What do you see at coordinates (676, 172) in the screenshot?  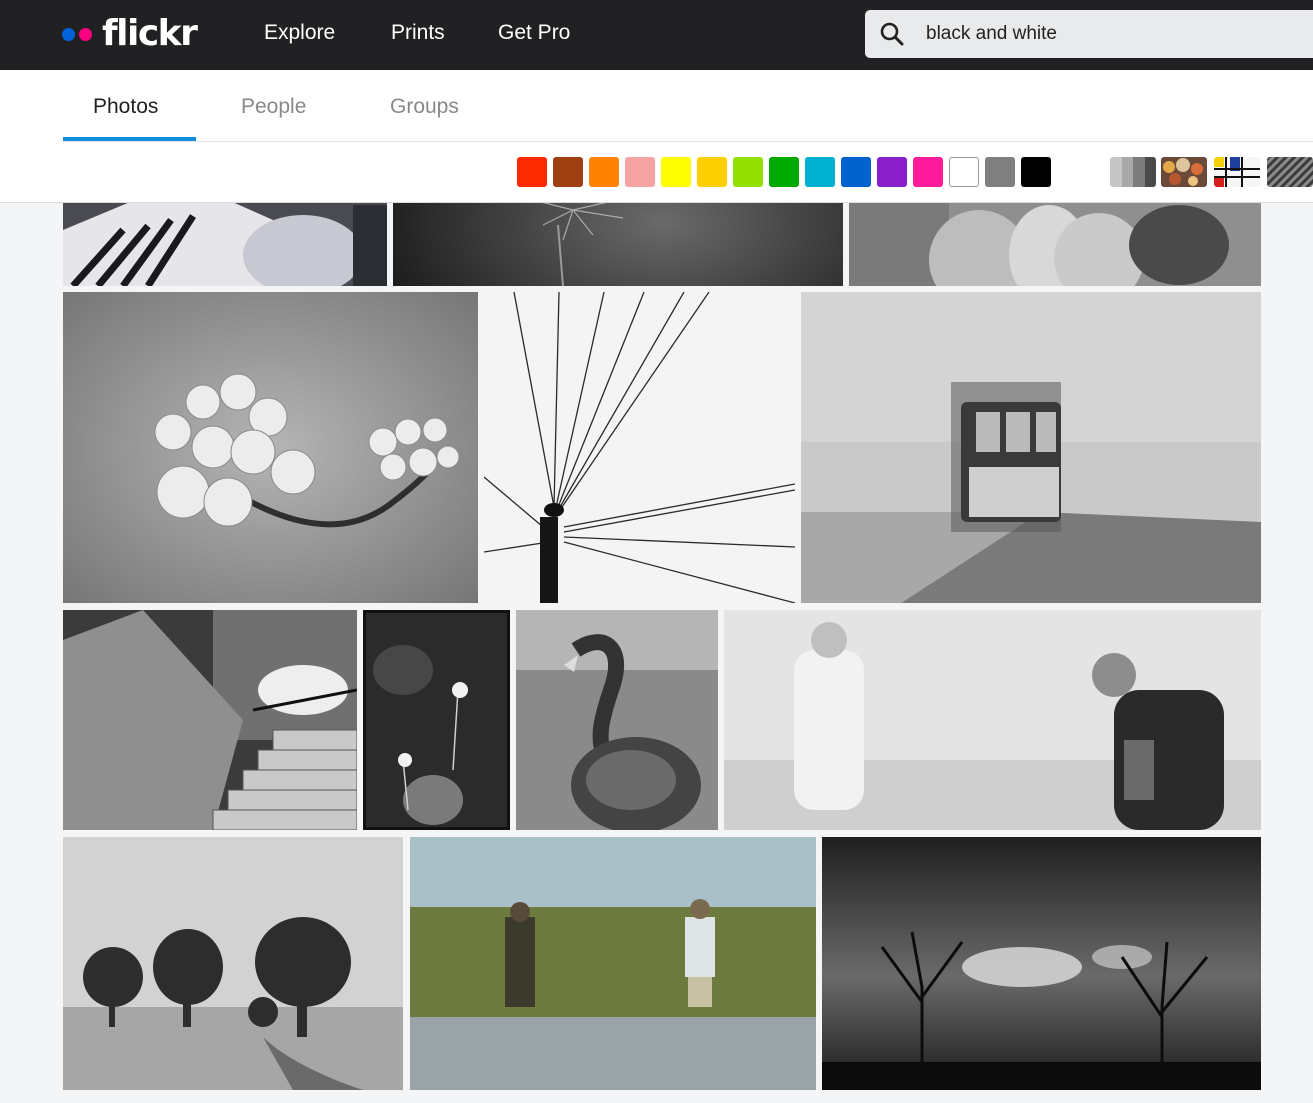 I see `color-filter-yellow` at bounding box center [676, 172].